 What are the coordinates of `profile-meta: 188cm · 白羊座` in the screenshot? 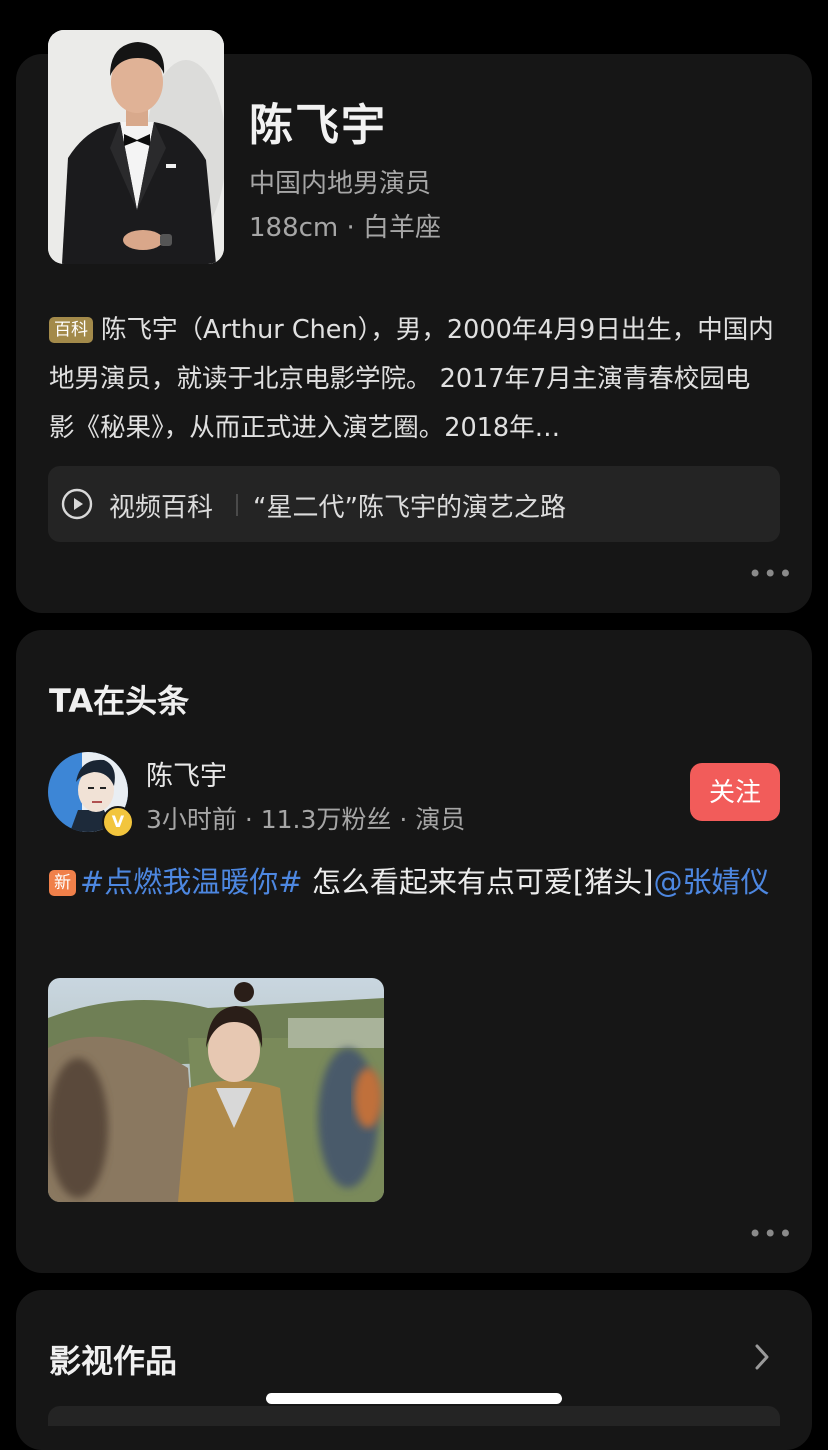 It's located at (345, 228).